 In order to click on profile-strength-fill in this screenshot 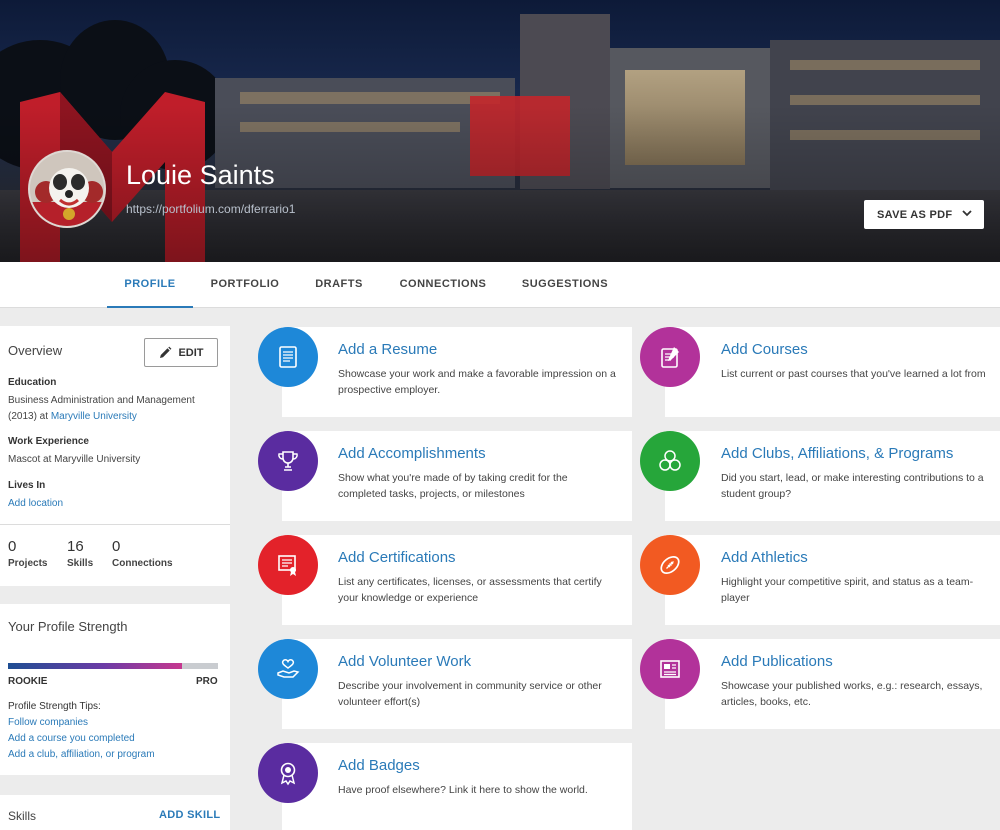, I will do `click(95, 666)`.